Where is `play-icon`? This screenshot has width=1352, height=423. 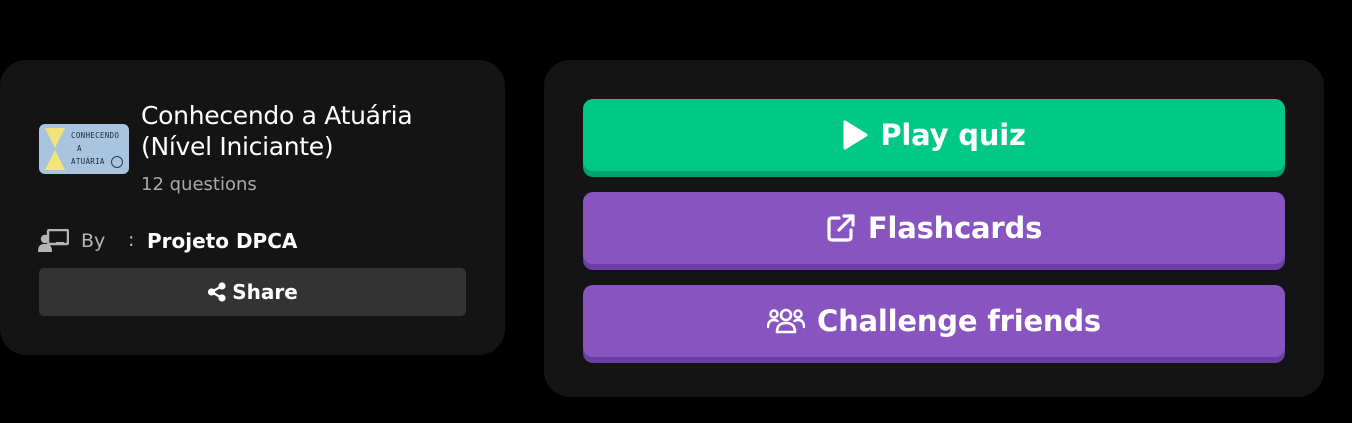 play-icon is located at coordinates (855, 135).